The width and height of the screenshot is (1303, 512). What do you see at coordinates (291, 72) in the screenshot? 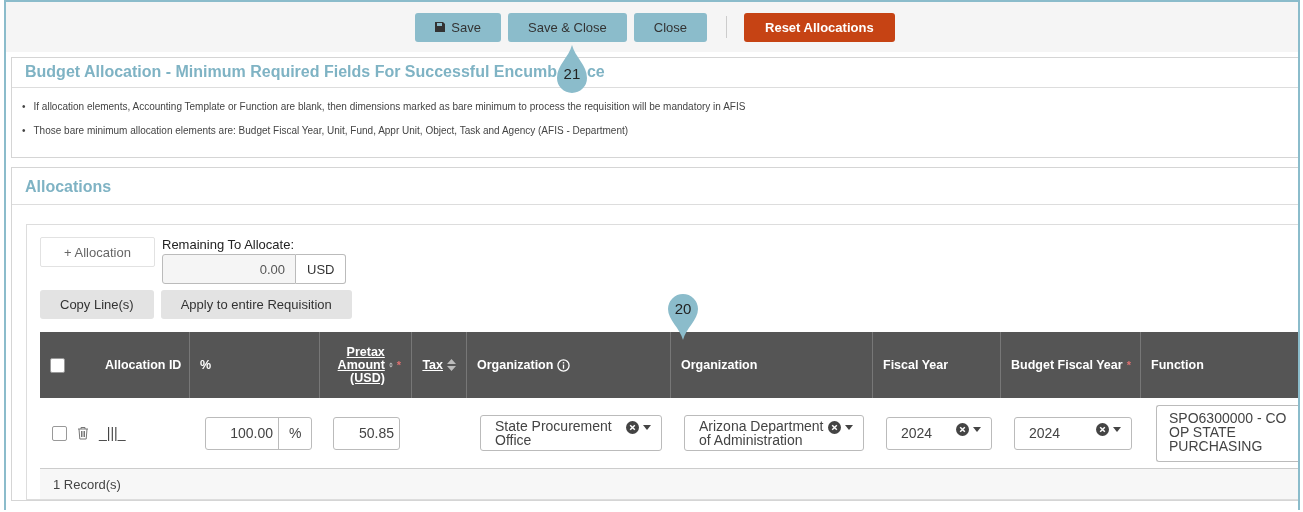
I see `panel-title: Budget Allocation - Minimum Required Fields For Successful Encumb` at bounding box center [291, 72].